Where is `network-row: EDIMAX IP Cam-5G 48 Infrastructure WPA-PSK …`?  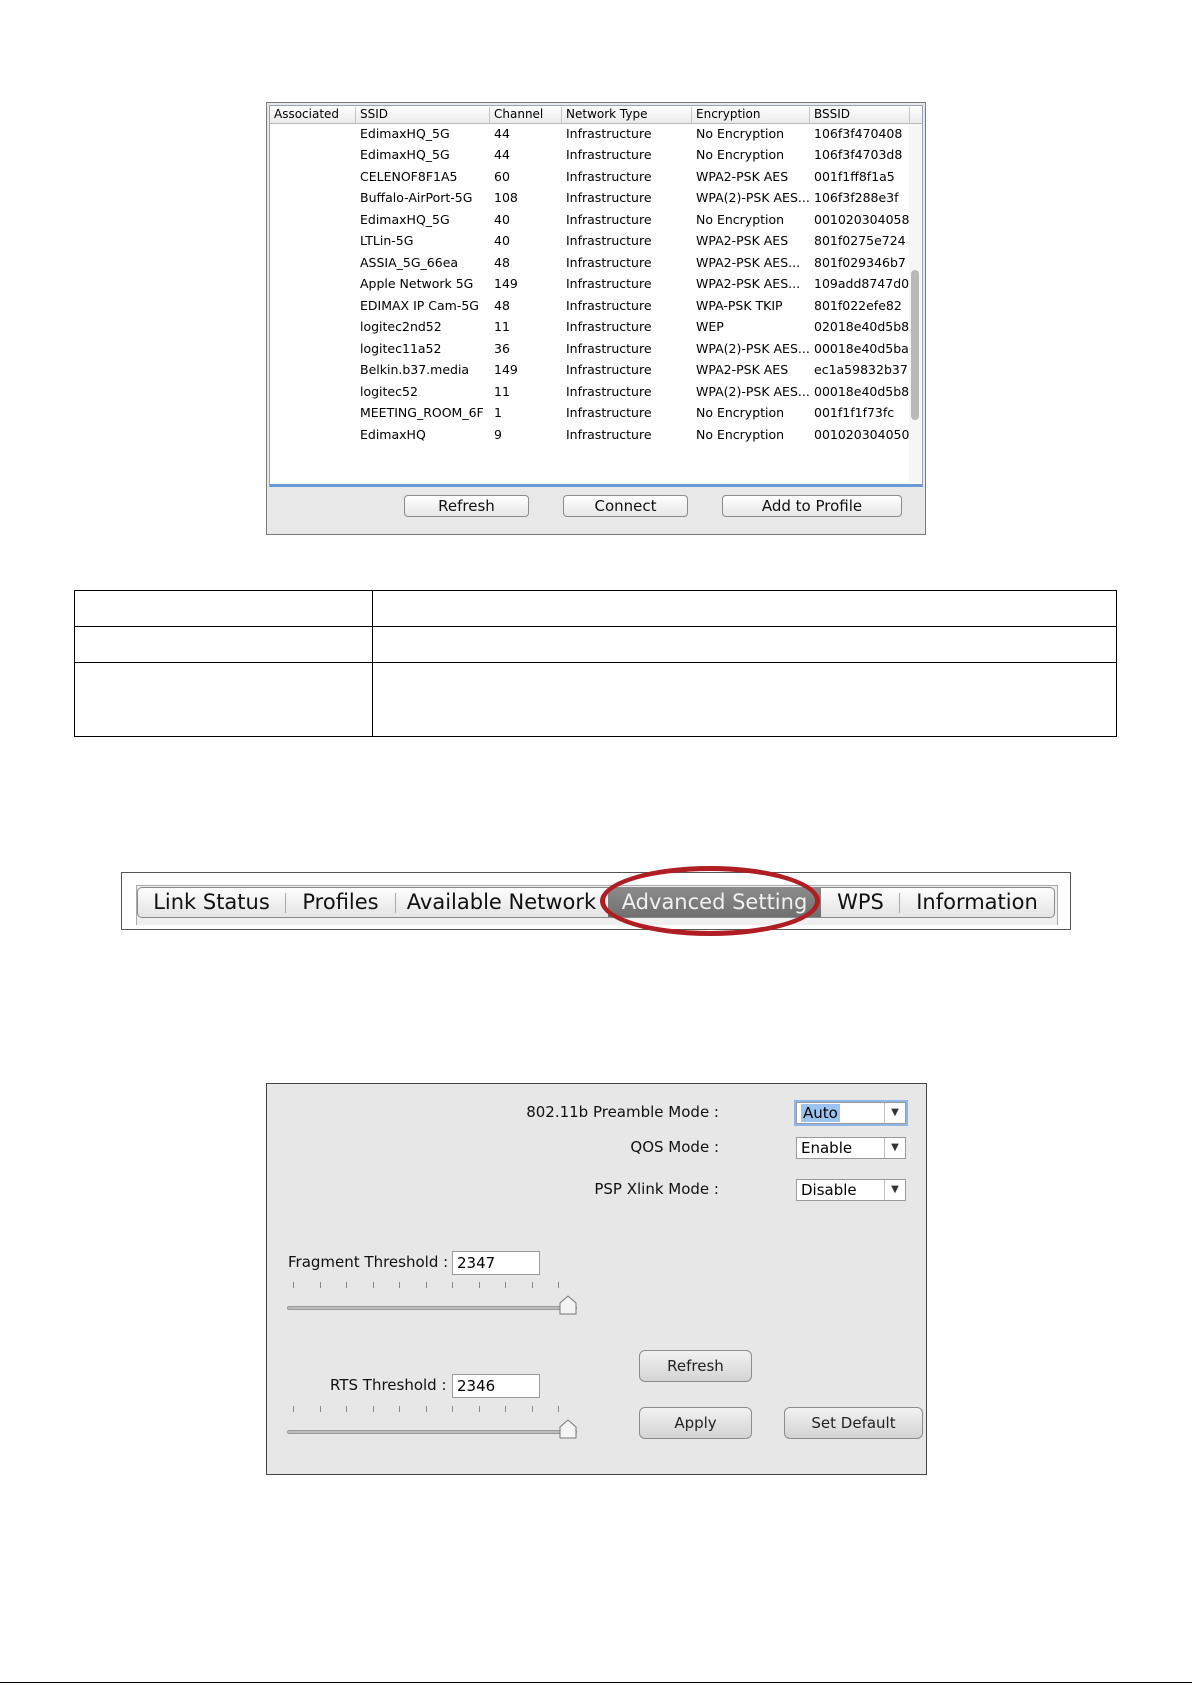 network-row: EDIMAX IP Cam-5G 48 Infrastructure WPA-PSK … is located at coordinates (589, 305).